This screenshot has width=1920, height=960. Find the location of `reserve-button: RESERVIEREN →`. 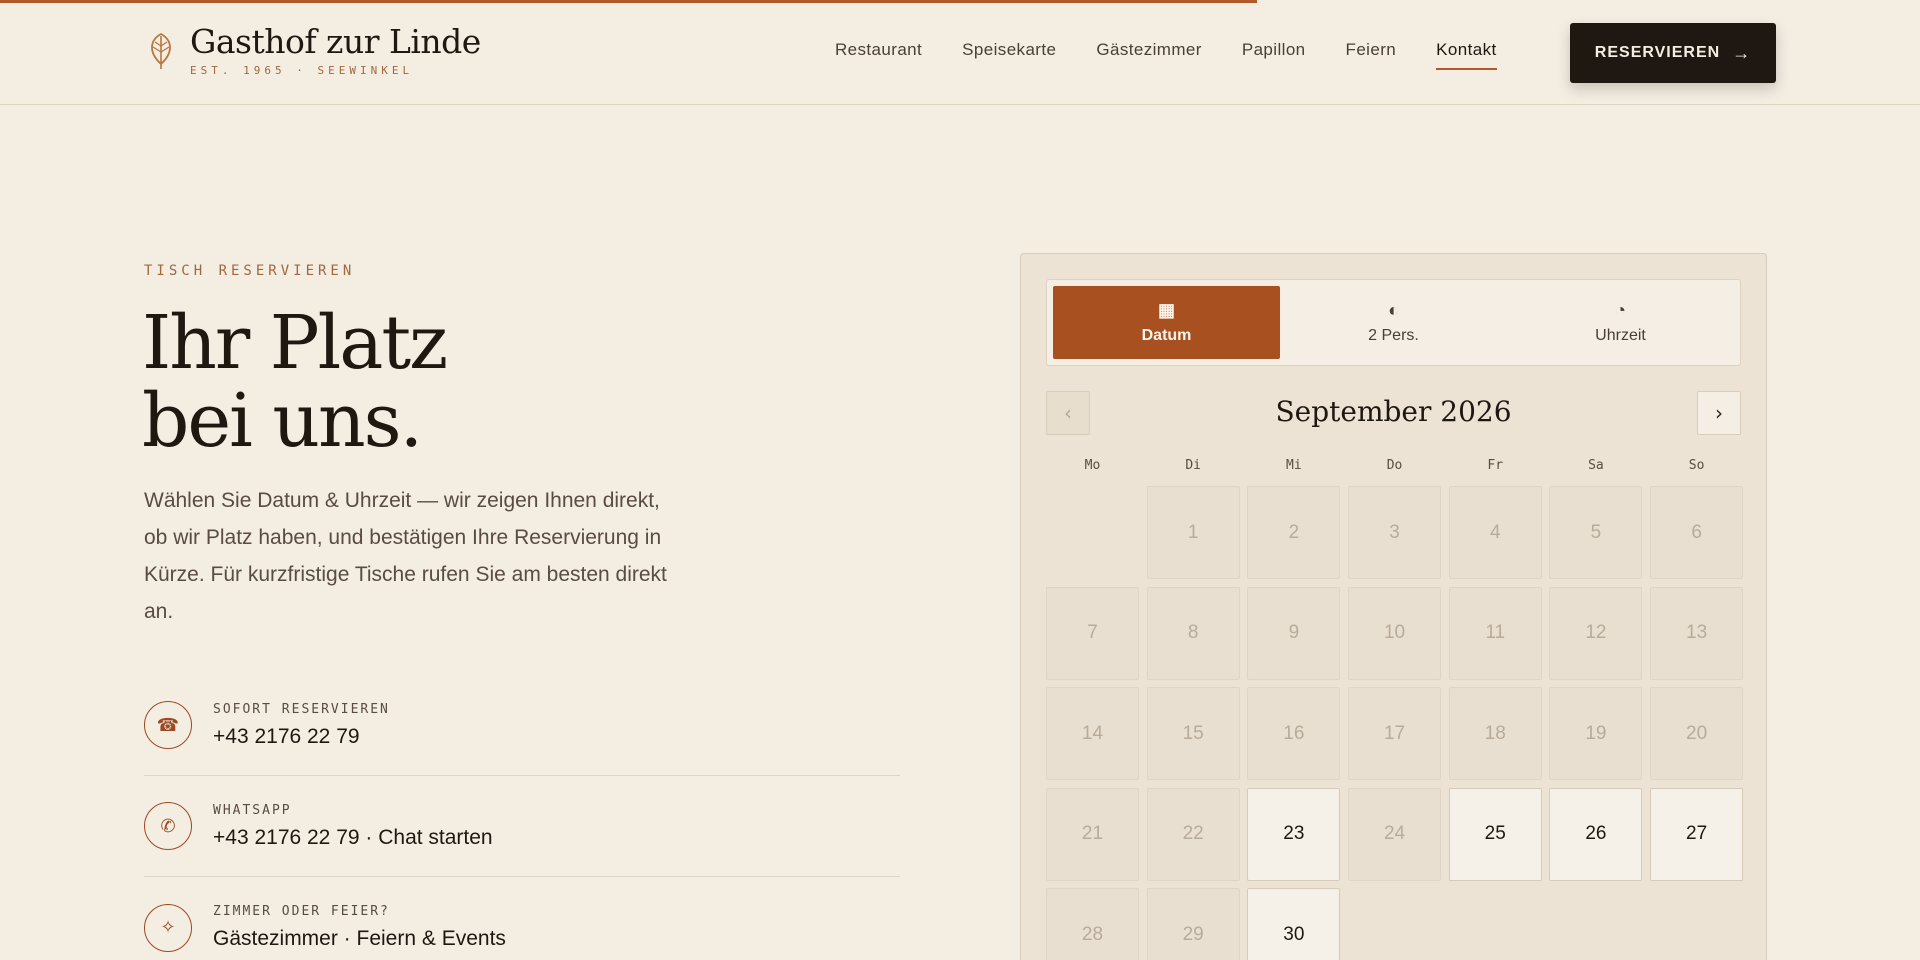

reserve-button: RESERVIEREN → is located at coordinates (1673, 53).